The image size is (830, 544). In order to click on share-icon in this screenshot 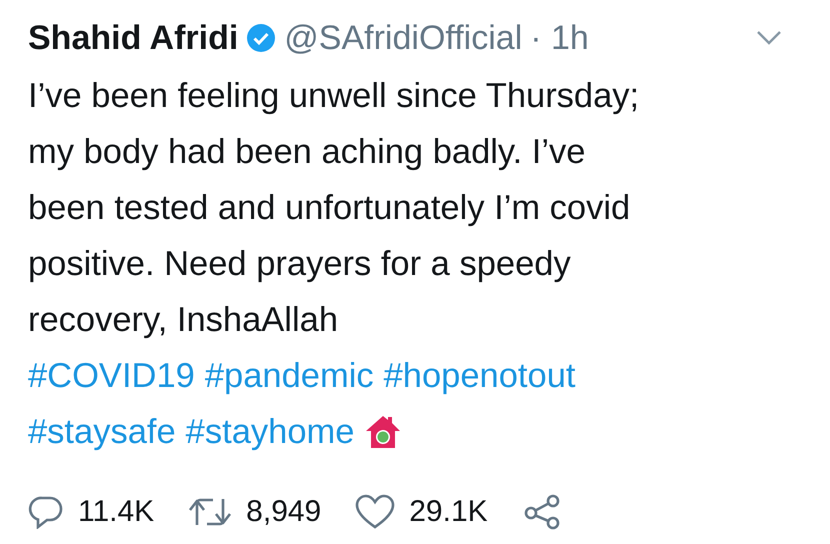, I will do `click(542, 512)`.